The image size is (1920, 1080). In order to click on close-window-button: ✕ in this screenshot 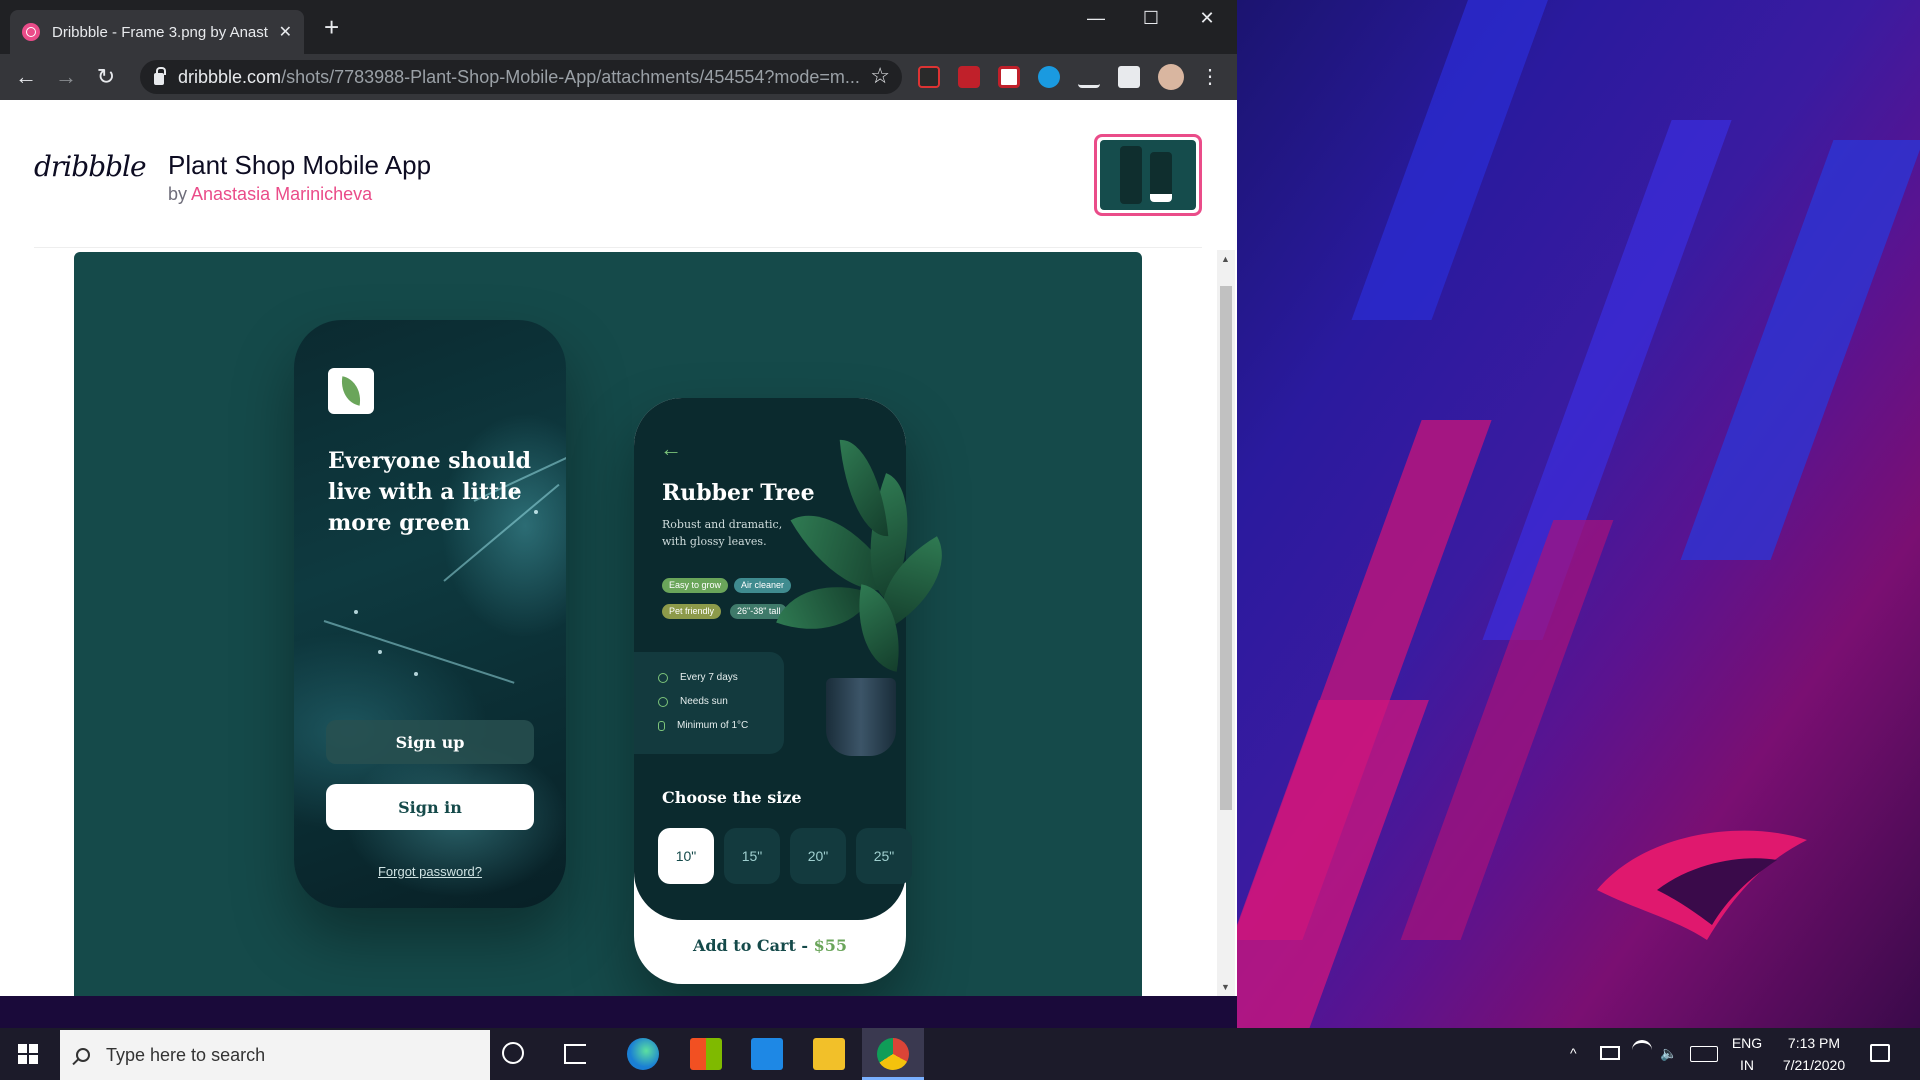, I will do `click(1207, 18)`.